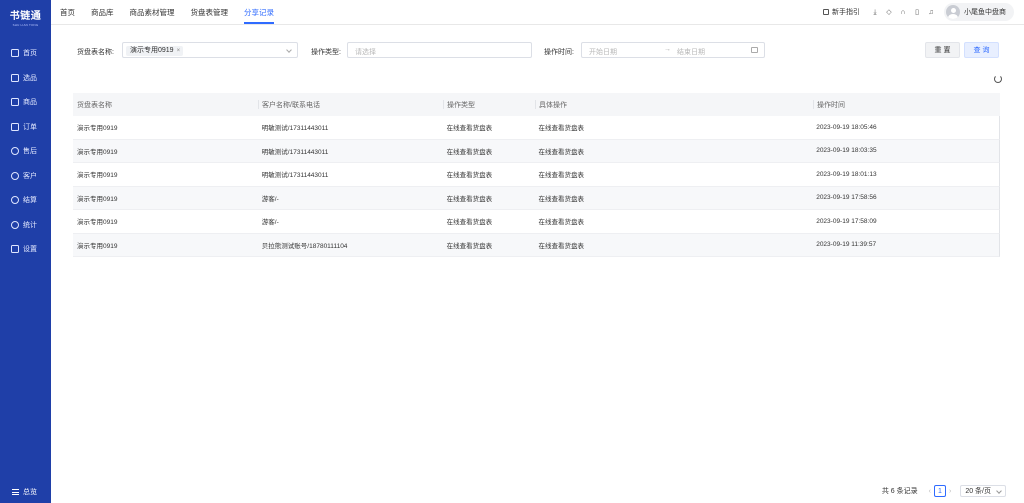  Describe the element at coordinates (846, 174) in the screenshot. I see `cell-op-time: 2023-09-19 18:01:13` at that location.